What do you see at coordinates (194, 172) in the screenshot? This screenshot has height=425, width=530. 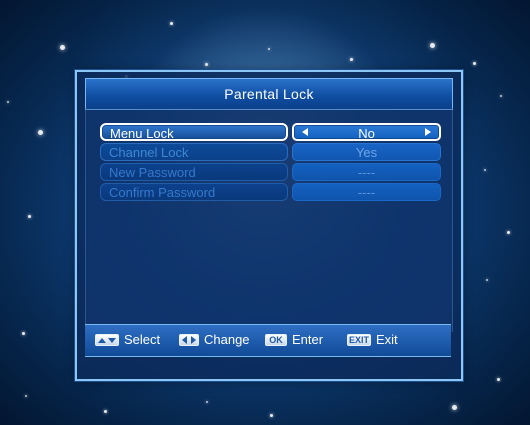 I see `new-password-label: New Password` at bounding box center [194, 172].